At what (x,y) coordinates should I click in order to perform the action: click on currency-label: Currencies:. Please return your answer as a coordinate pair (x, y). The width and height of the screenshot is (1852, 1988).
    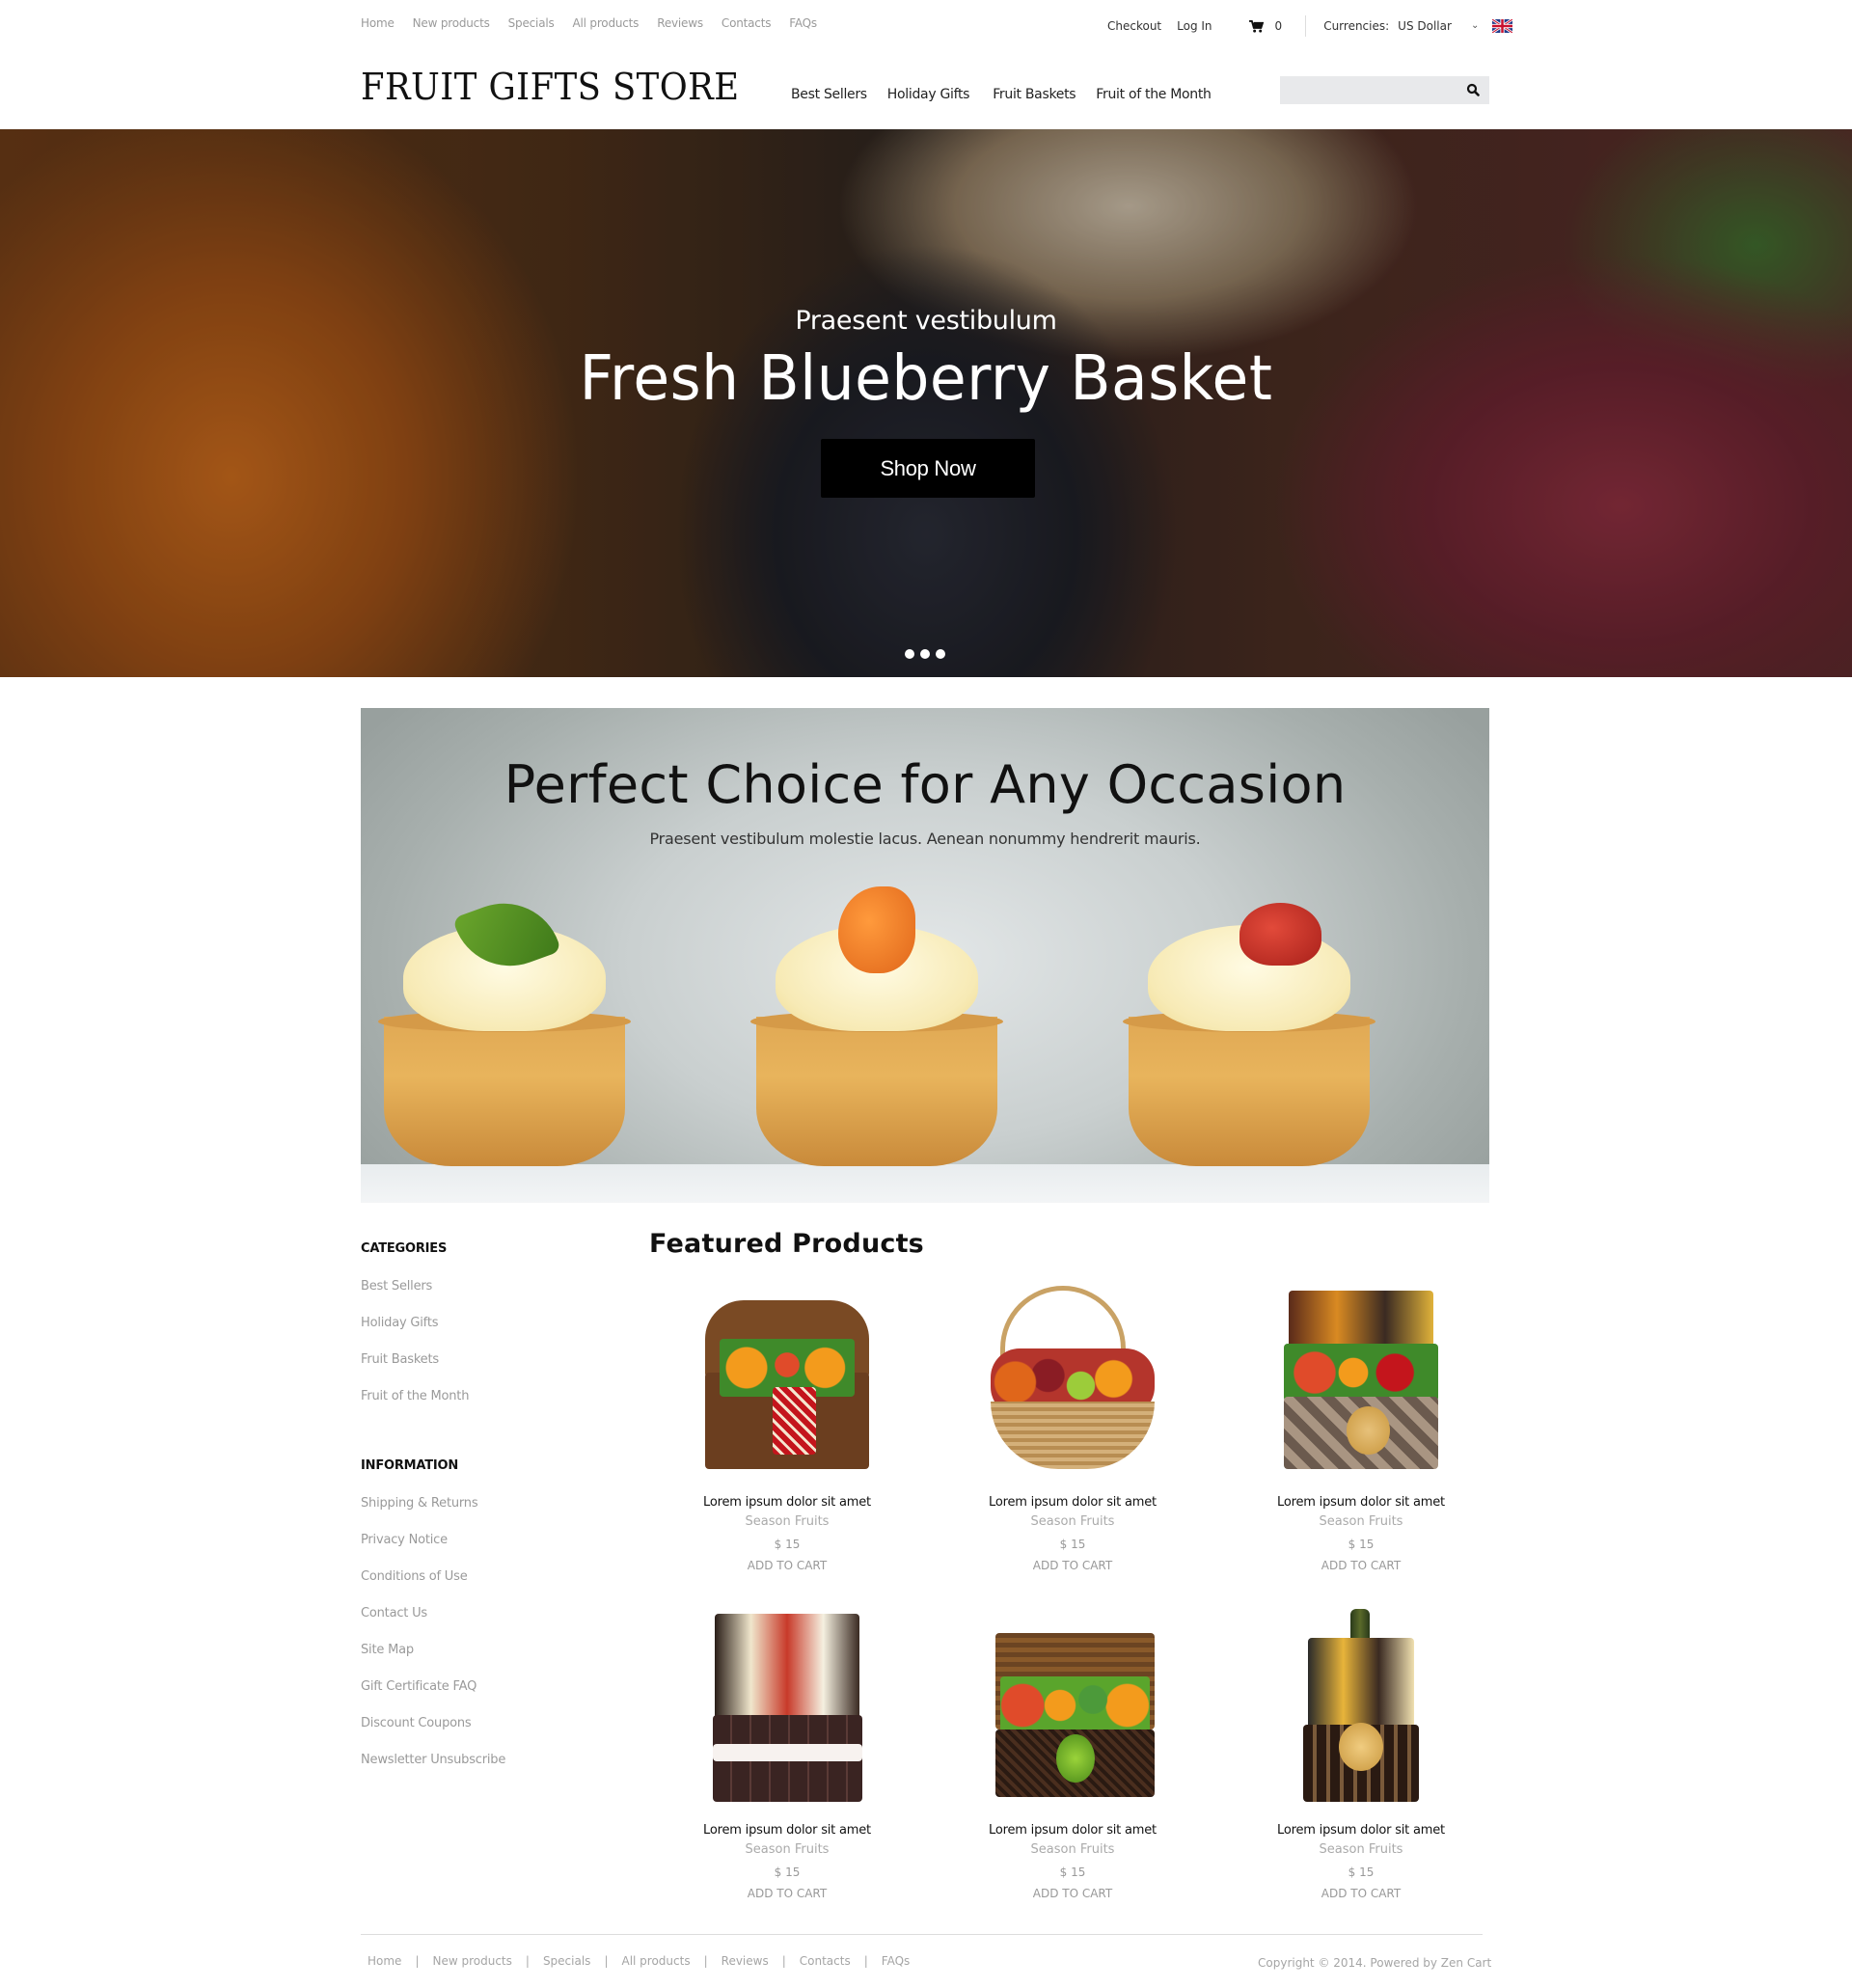
    Looking at the image, I should click on (1357, 26).